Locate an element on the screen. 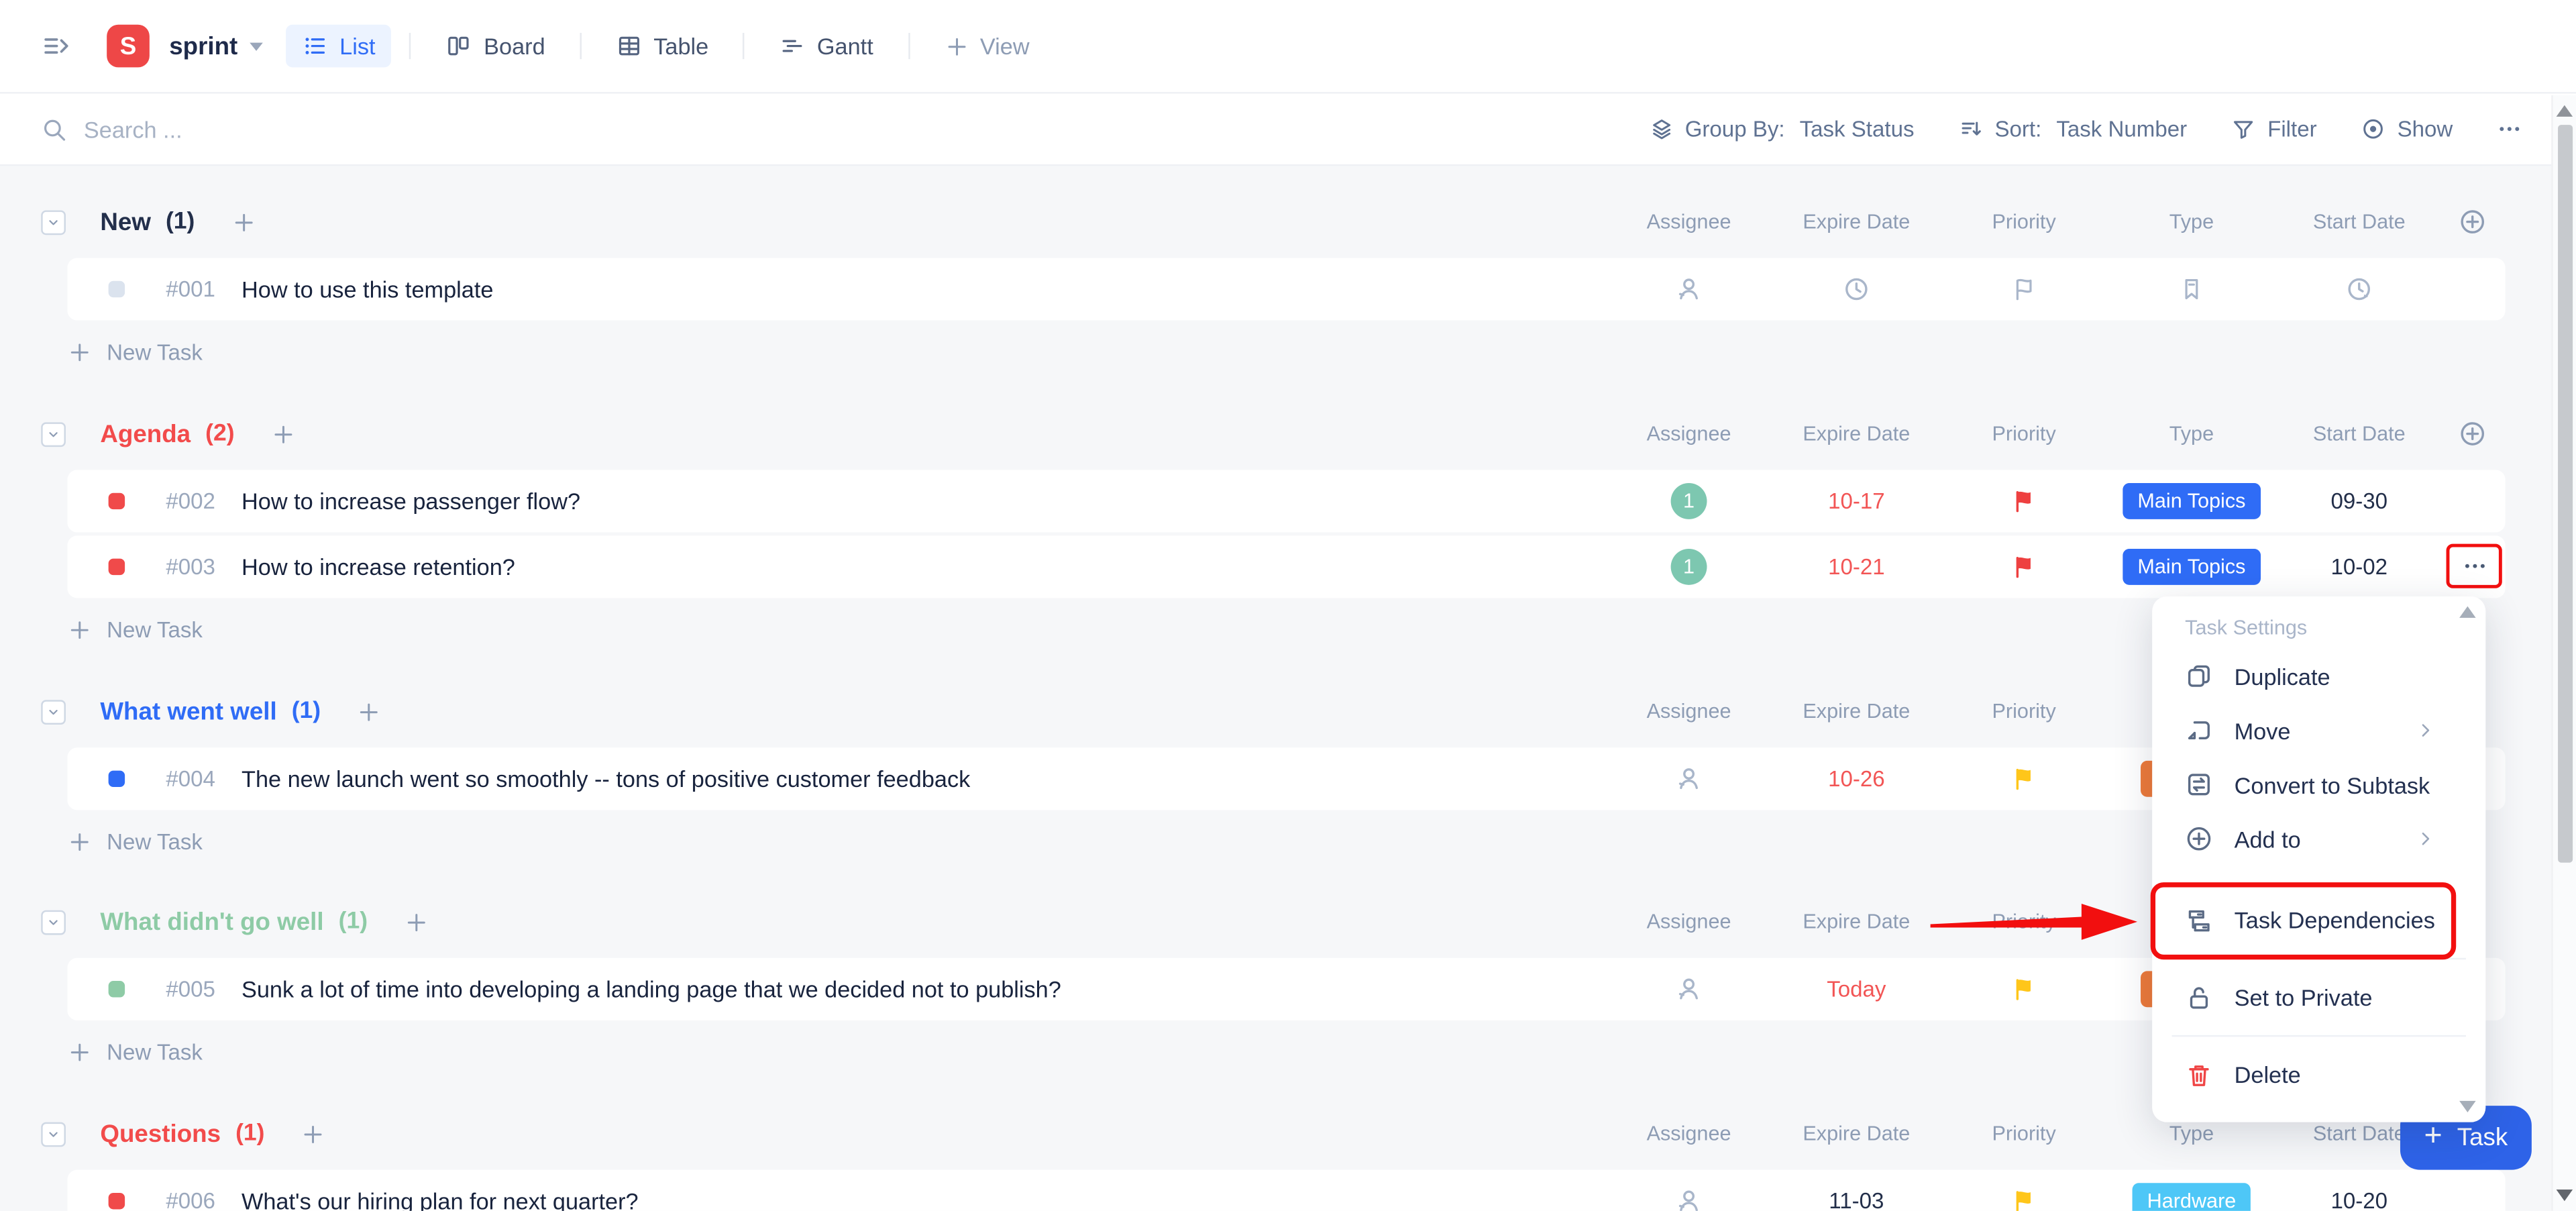 The image size is (2576, 1211). task-row-001: #001 How to use this template is located at coordinates (1286, 289).